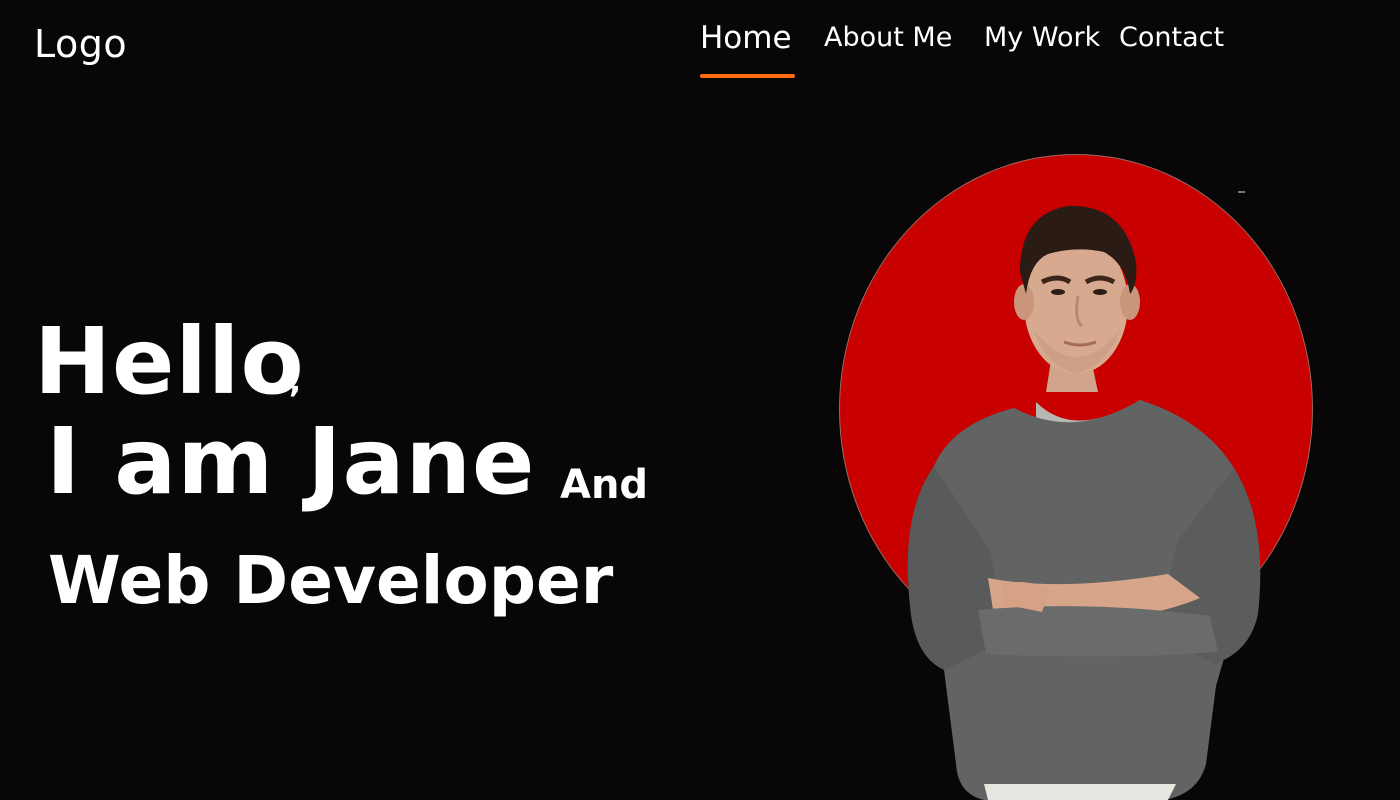 The height and width of the screenshot is (800, 1400). Describe the element at coordinates (1171, 38) in the screenshot. I see `nav-contact: Contact` at that location.